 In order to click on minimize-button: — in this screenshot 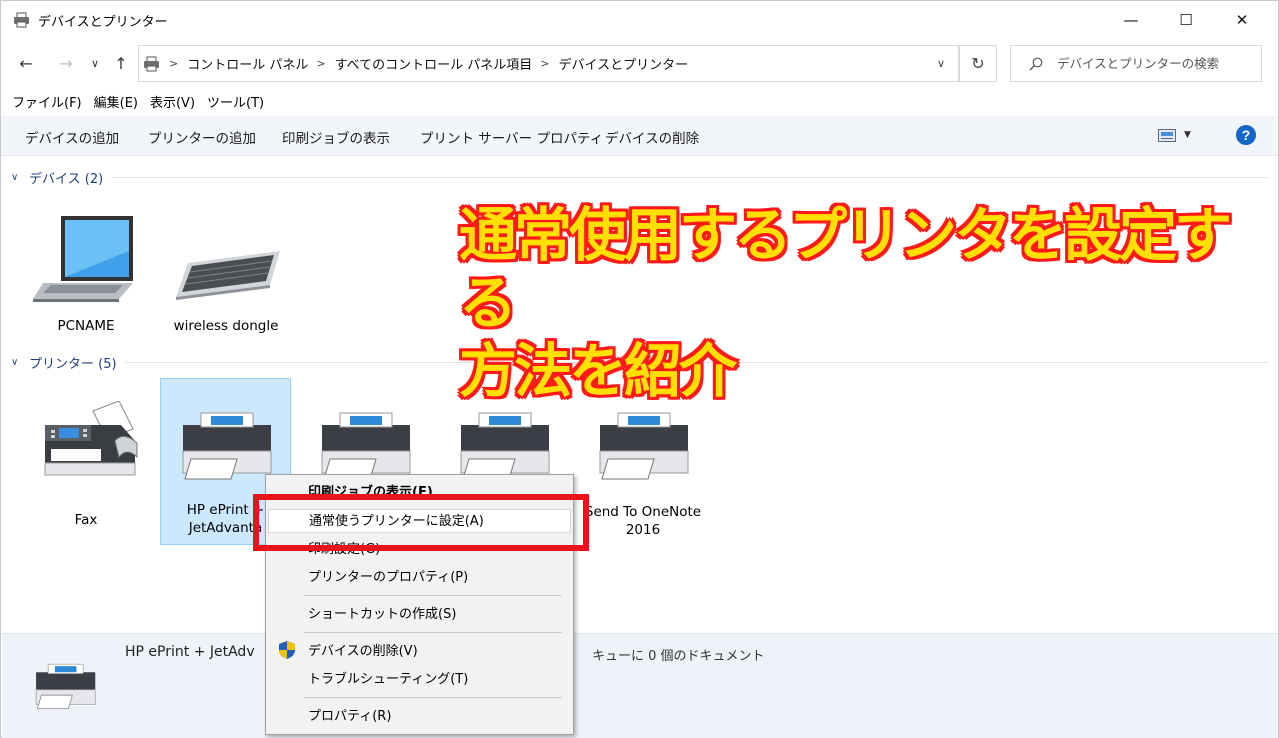, I will do `click(1131, 20)`.